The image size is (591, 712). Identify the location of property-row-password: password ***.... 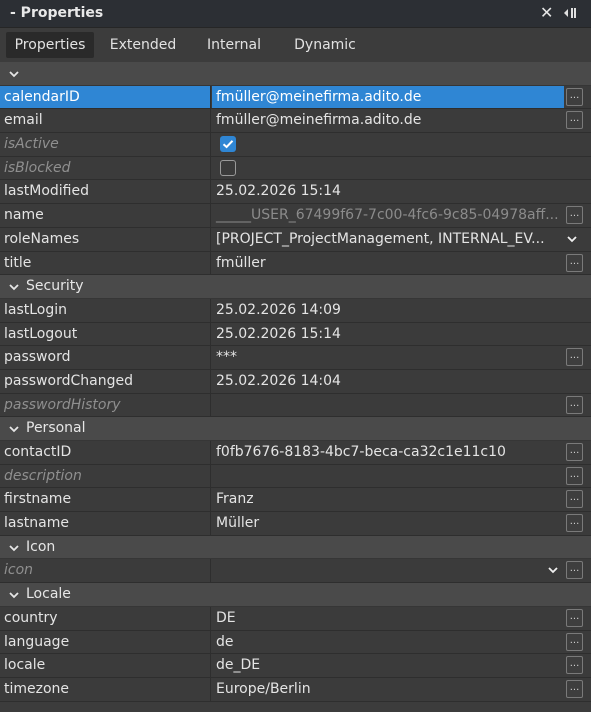
(295, 358).